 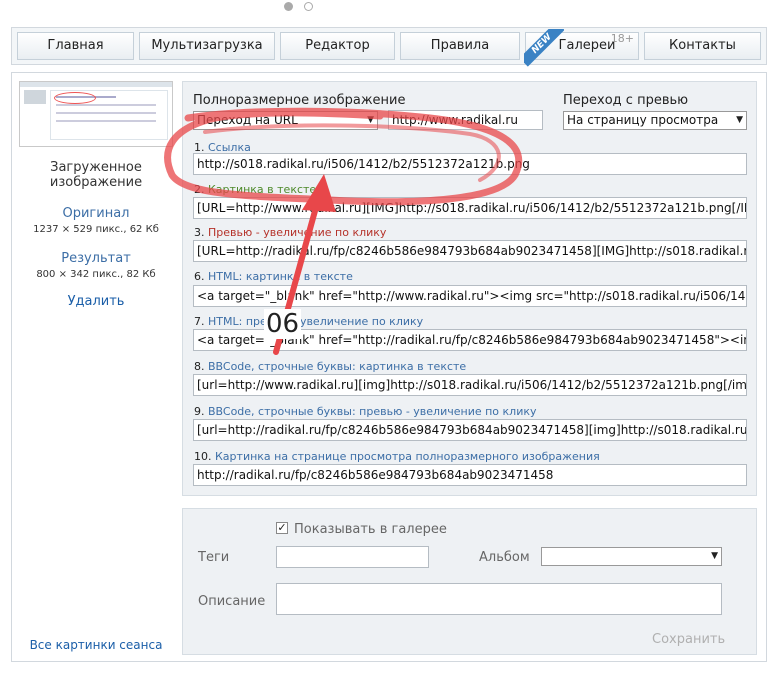 What do you see at coordinates (622, 38) in the screenshot?
I see `age-badge: 18+` at bounding box center [622, 38].